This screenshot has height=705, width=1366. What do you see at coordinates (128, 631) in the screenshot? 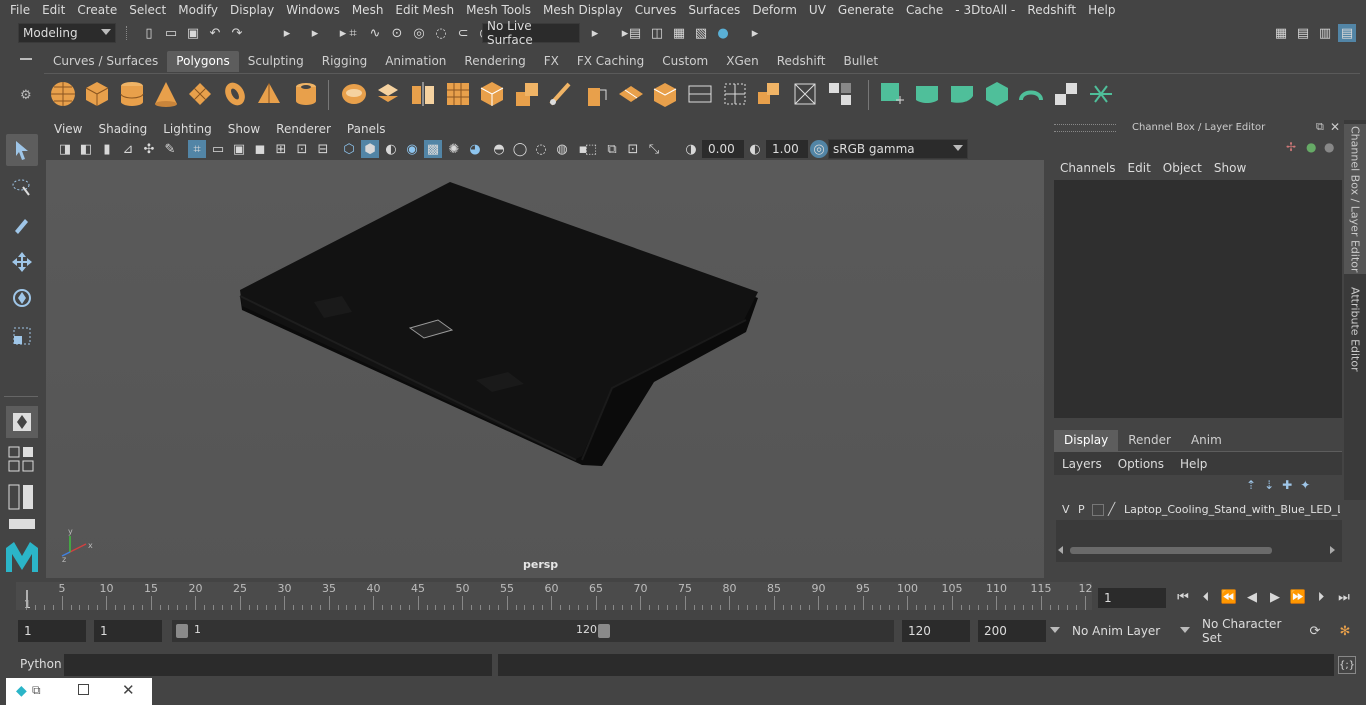
I see `playback-start-field: 1` at bounding box center [128, 631].